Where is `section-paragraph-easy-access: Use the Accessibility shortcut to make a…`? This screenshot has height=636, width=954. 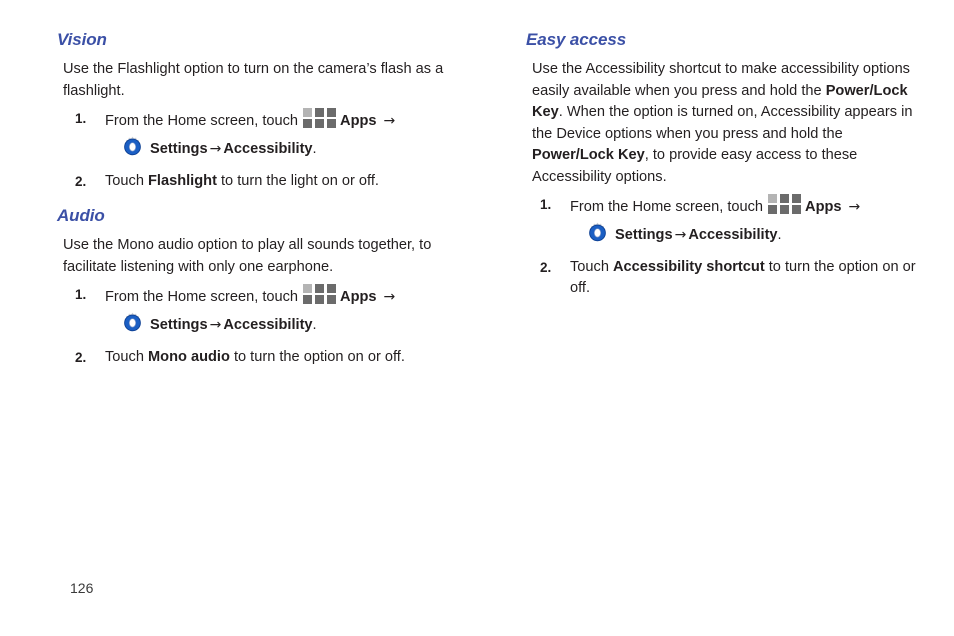 section-paragraph-easy-access: Use the Accessibility shortcut to make a… is located at coordinates (725, 123).